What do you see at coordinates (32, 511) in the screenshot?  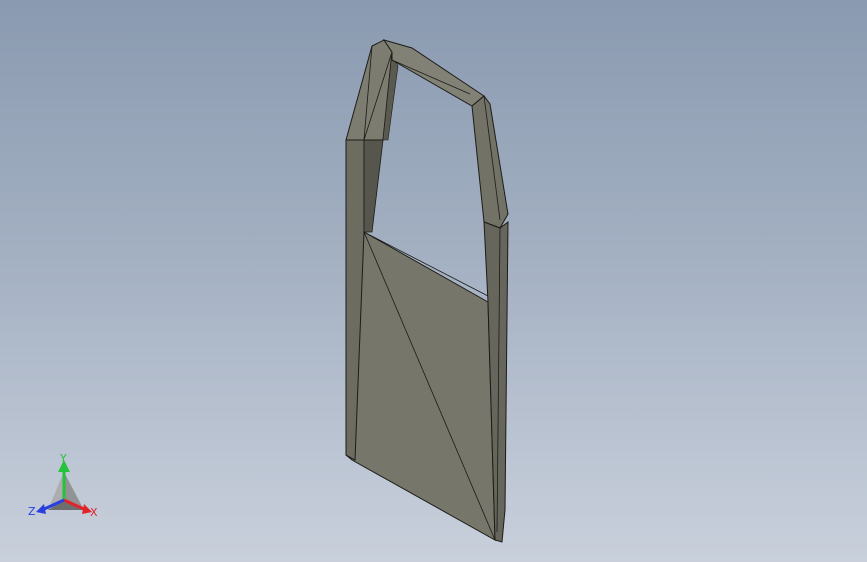 I see `z-axis-label: Z` at bounding box center [32, 511].